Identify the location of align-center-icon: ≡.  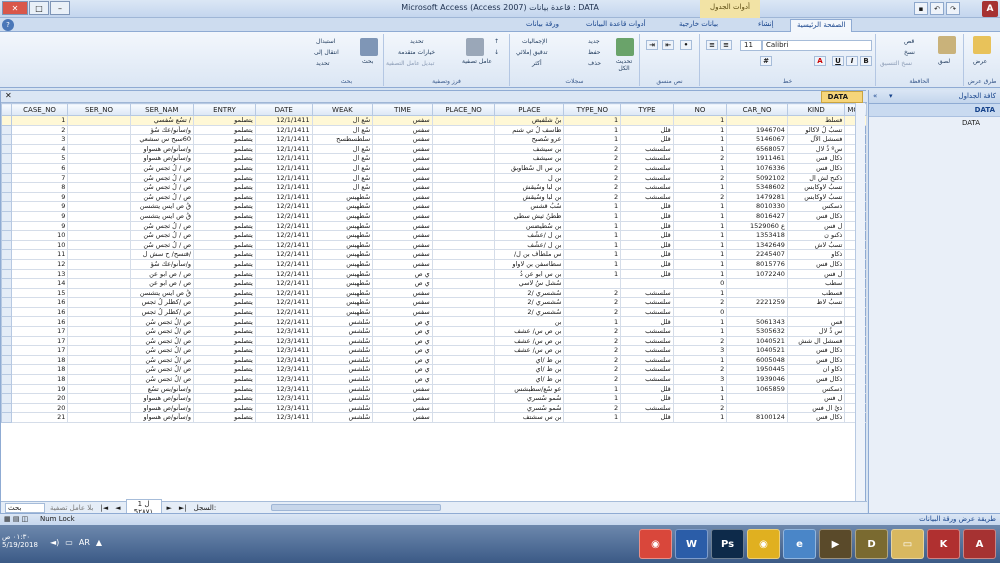
(726, 45).